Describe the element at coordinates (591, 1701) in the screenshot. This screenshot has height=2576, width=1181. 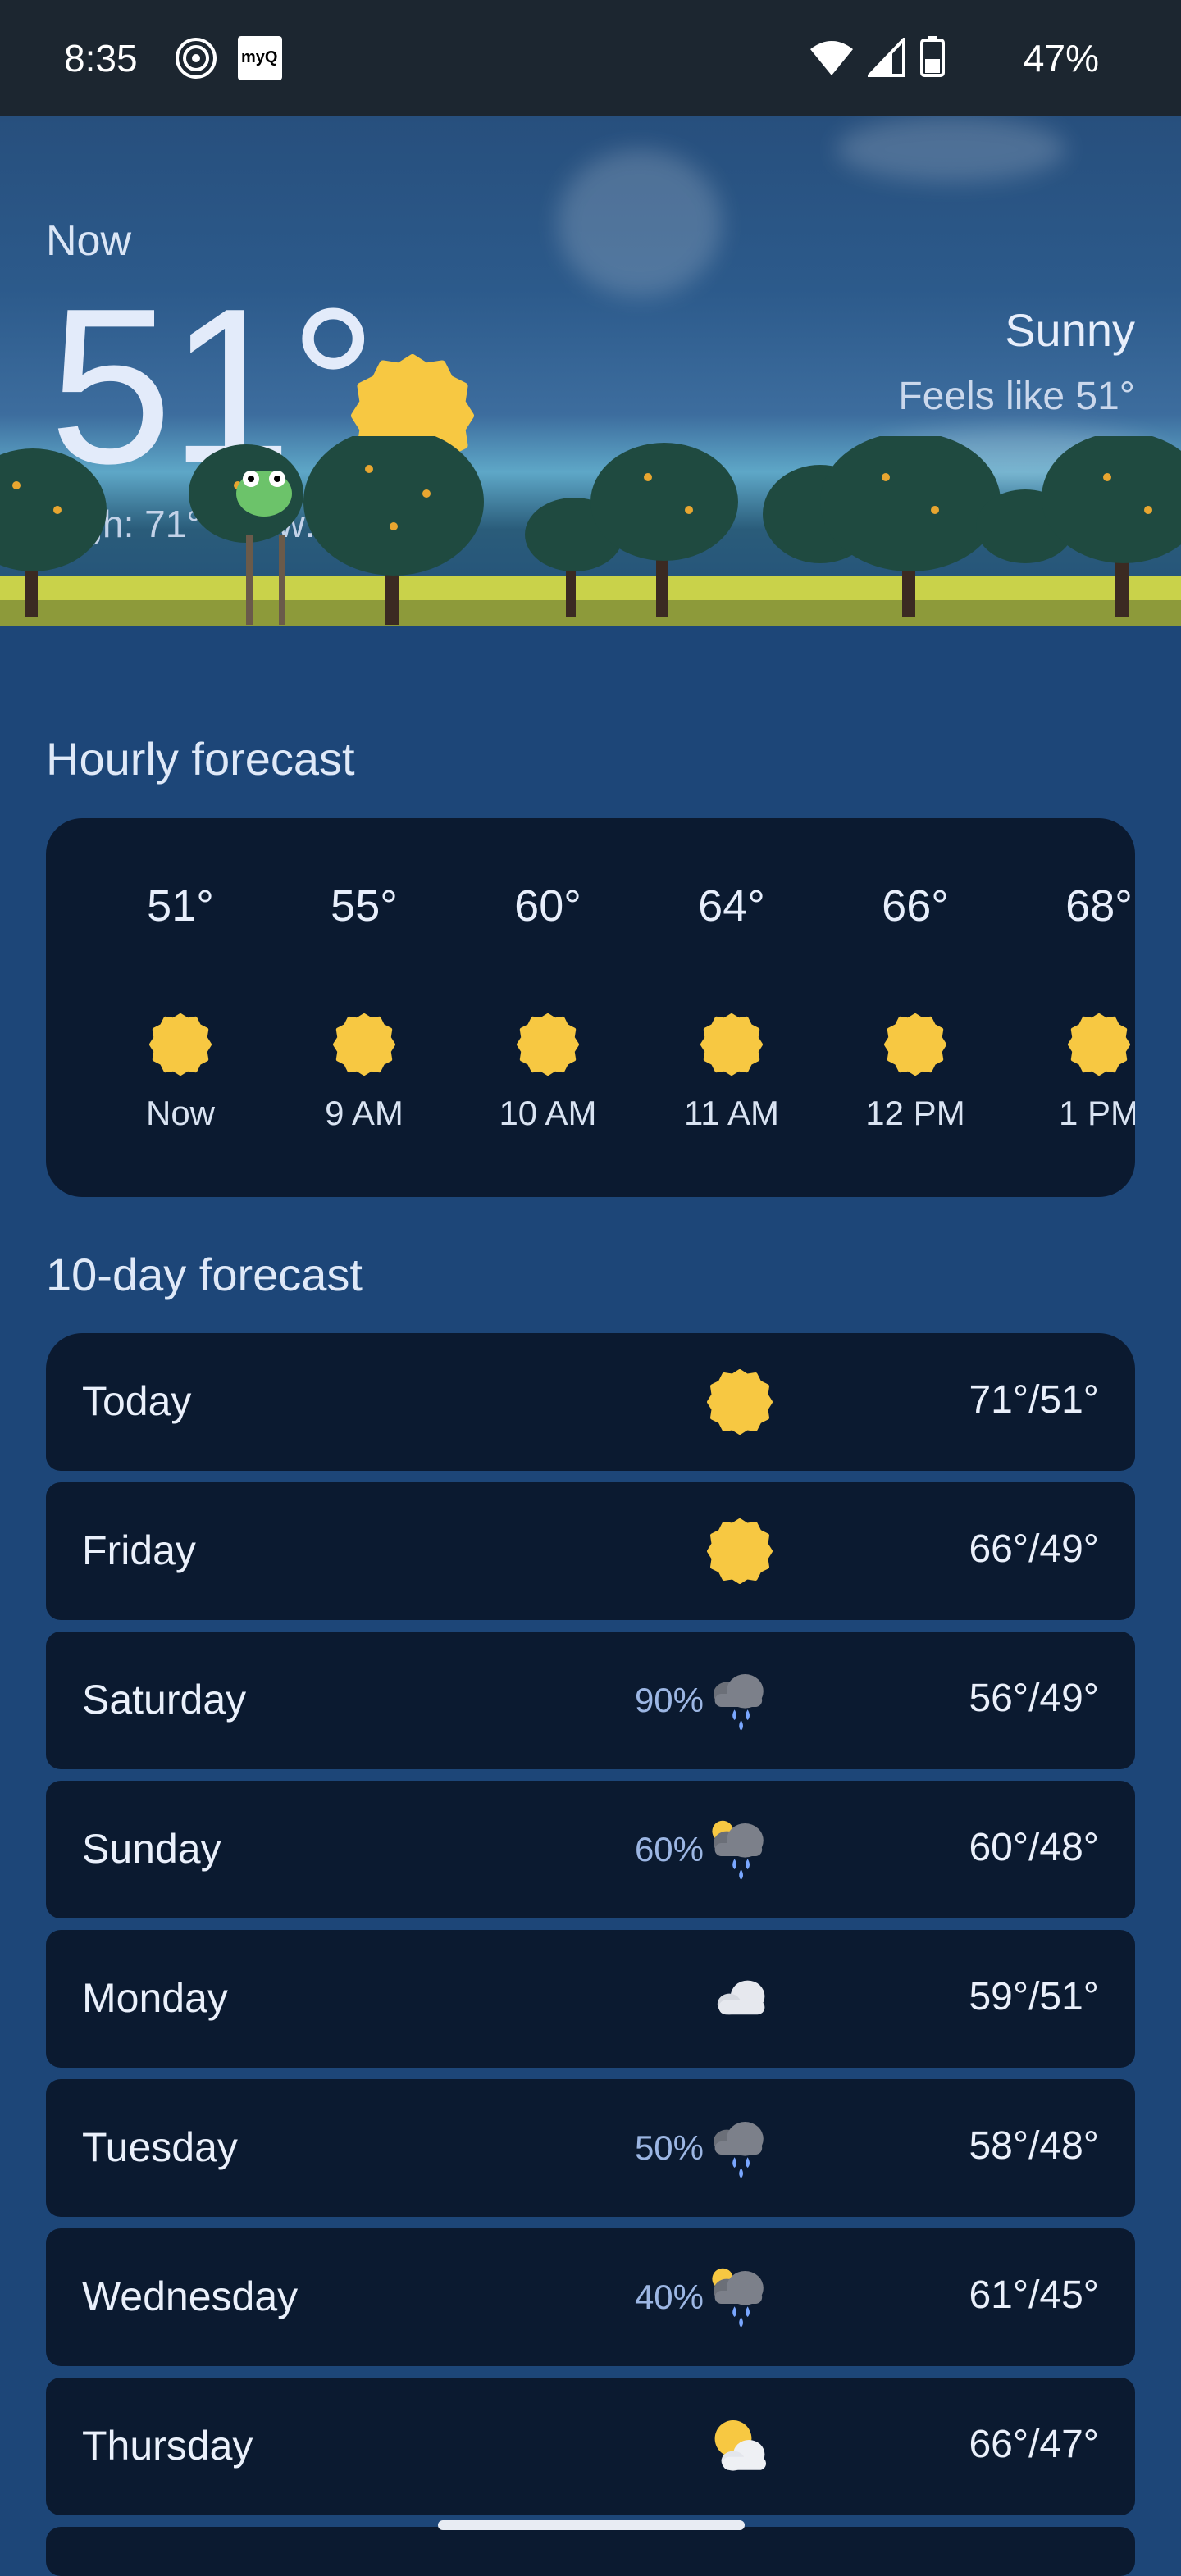
I see `day-row-saturday: Saturday 90% 56°/49°` at that location.